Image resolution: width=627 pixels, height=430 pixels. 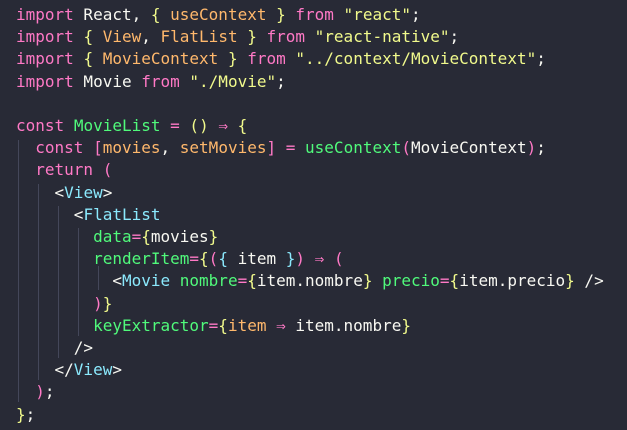 What do you see at coordinates (98, 148) in the screenshot?
I see `code-token: [` at bounding box center [98, 148].